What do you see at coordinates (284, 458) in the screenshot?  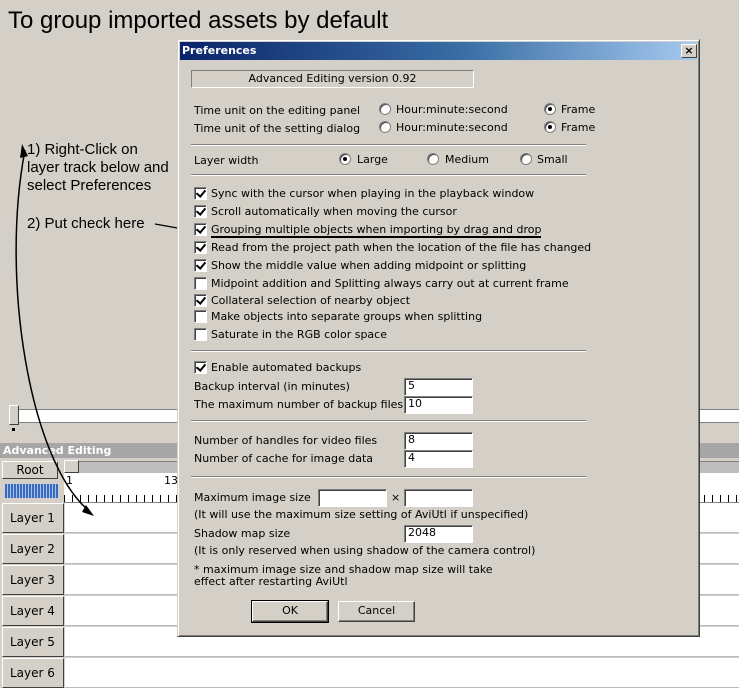 I see `image-cache-label: Number of cache for image data` at bounding box center [284, 458].